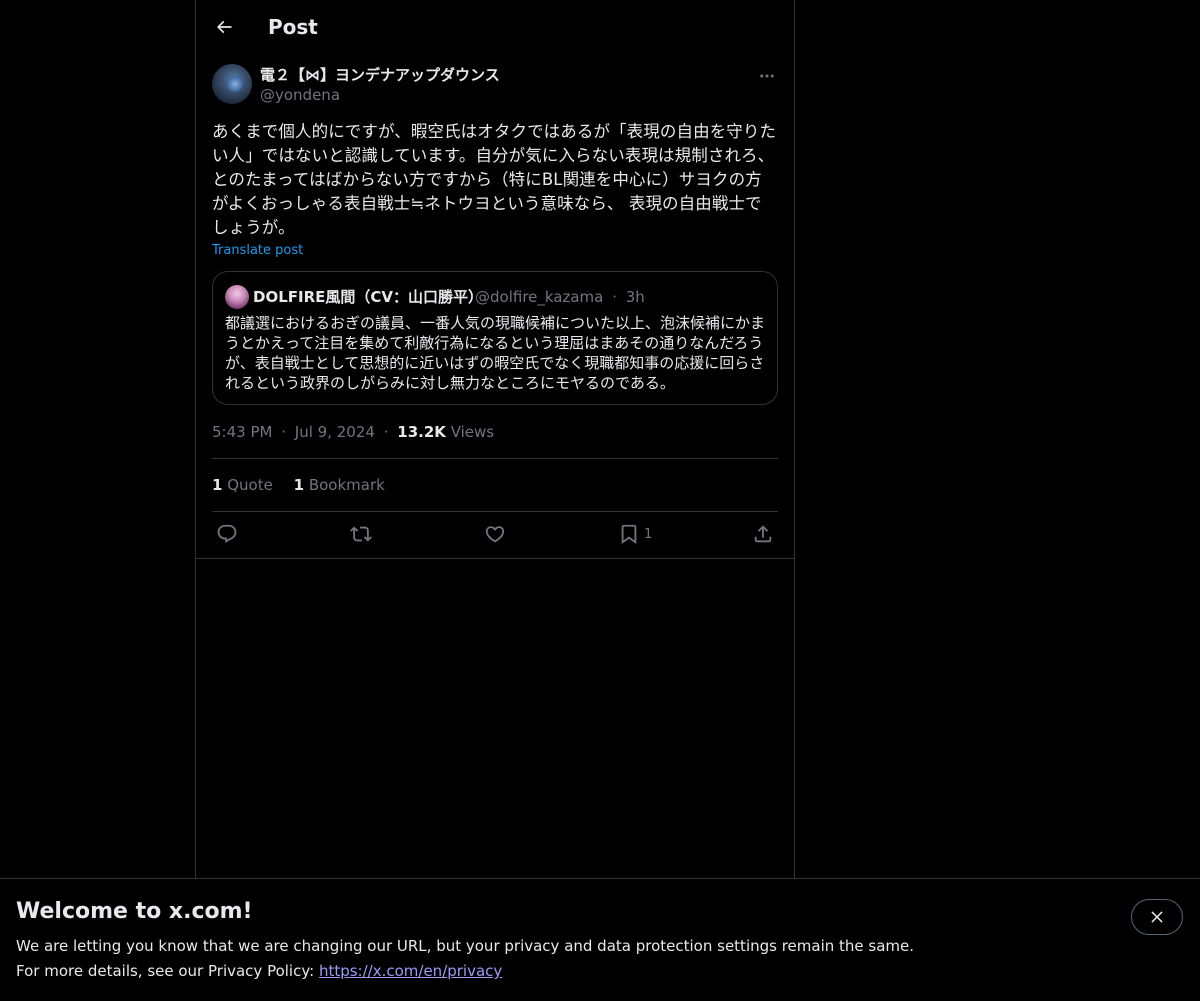 The width and height of the screenshot is (1200, 1001). I want to click on quote-stat: 1 Quote, so click(242, 485).